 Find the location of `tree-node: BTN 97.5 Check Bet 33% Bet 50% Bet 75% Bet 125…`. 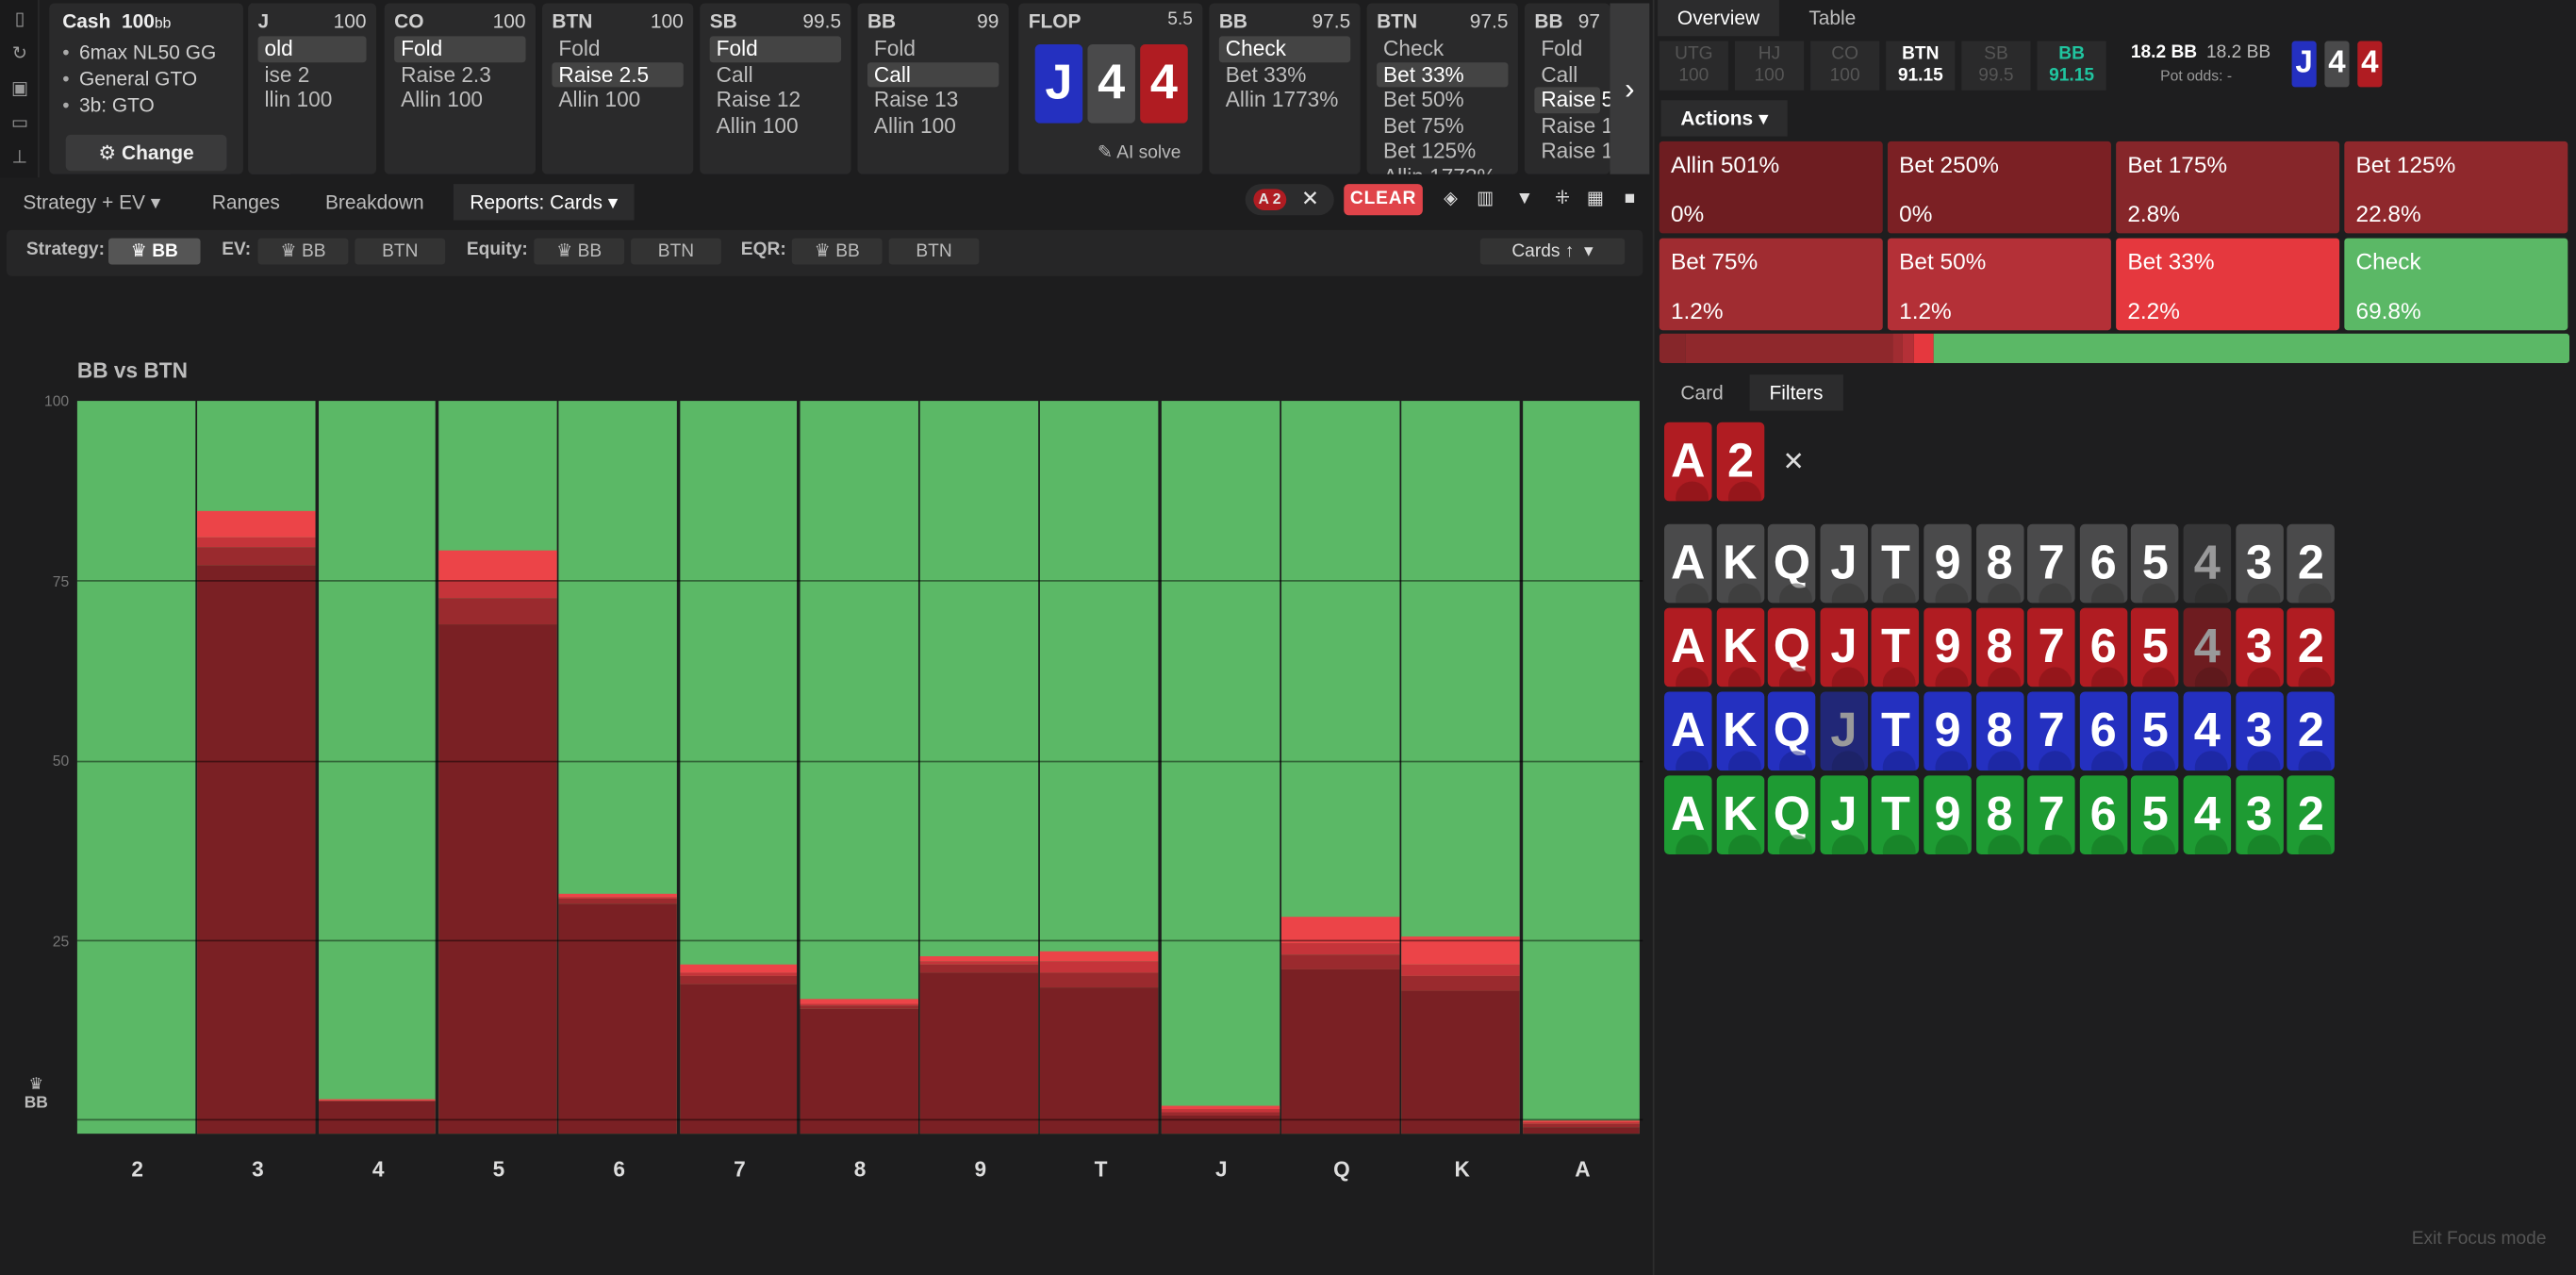

tree-node: BTN 97.5 Check Bet 33% Bet 50% Bet 75% Bet 125… is located at coordinates (1442, 88).